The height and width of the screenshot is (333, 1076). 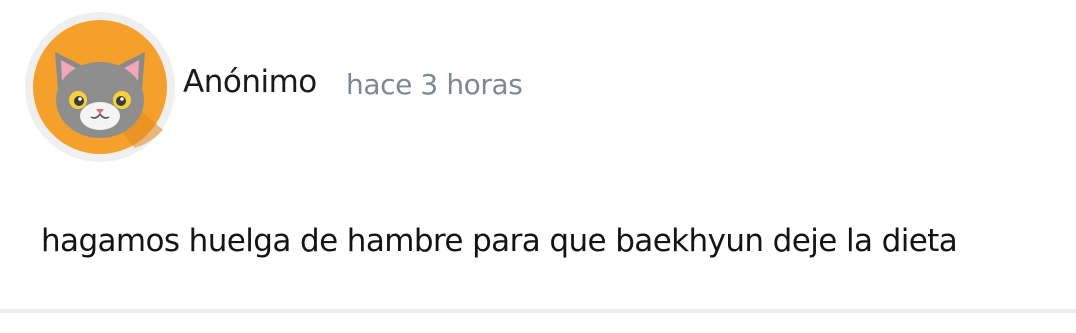 I want to click on author-name: Anónimo, so click(x=250, y=82).